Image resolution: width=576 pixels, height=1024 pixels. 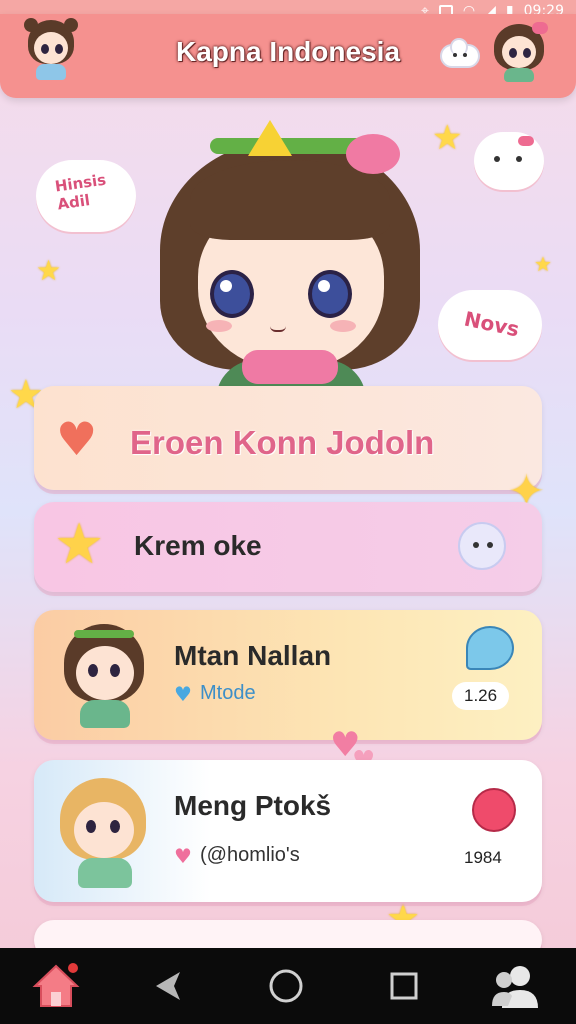 I want to click on speech-cloud-left: Hinsis Adil, so click(x=86, y=196).